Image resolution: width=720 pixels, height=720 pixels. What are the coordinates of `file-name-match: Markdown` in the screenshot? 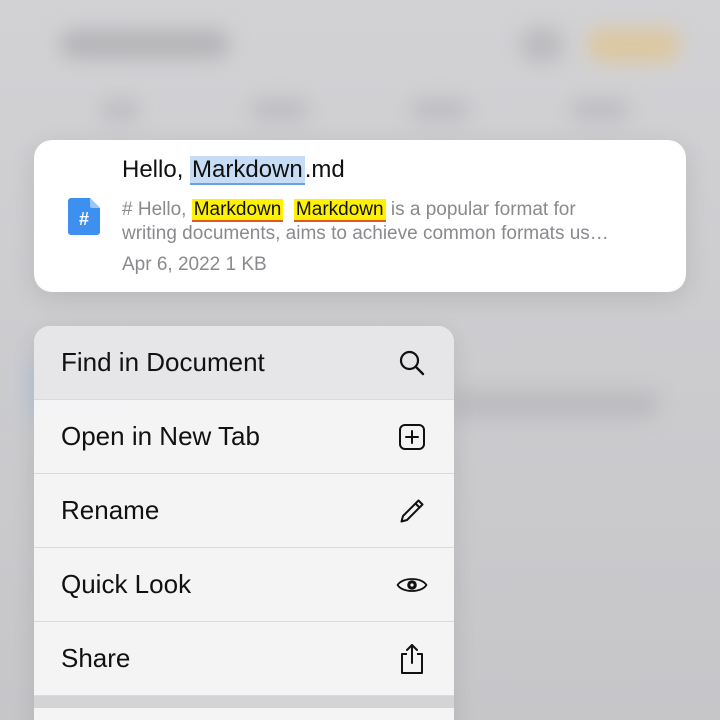 It's located at (247, 170).